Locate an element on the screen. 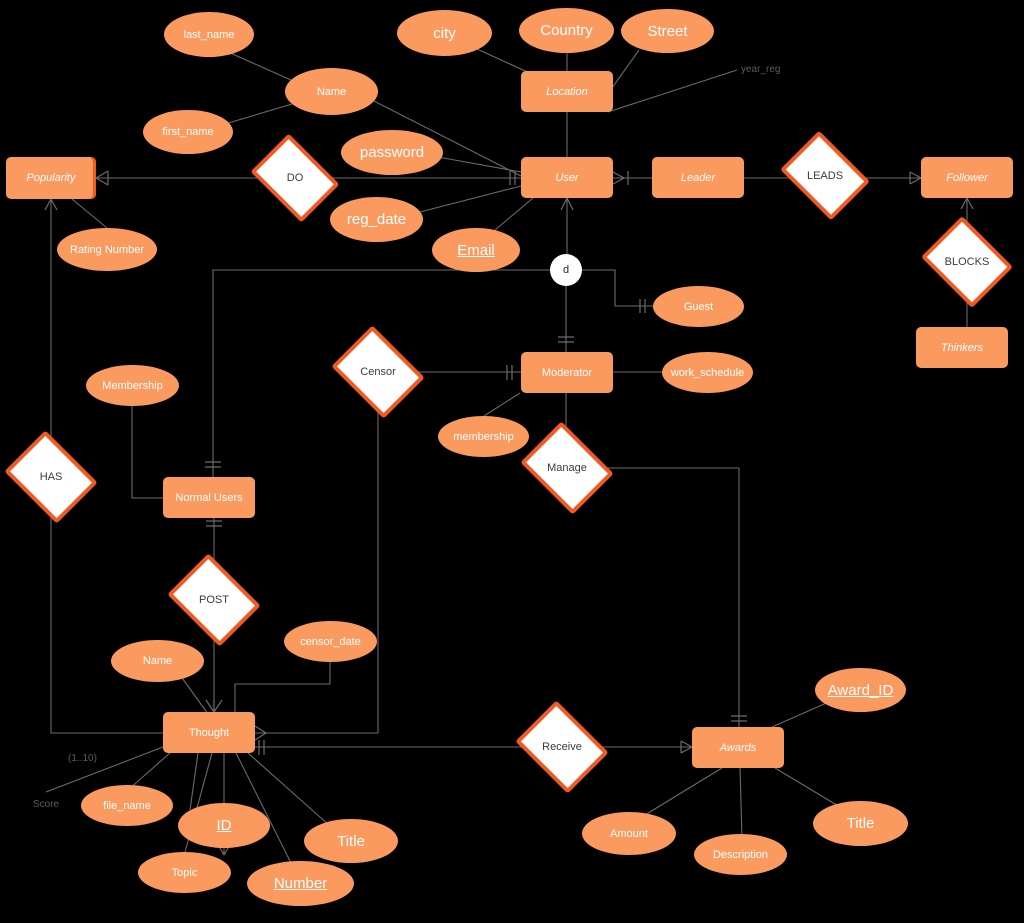  attribute-last-name-label: last_name is located at coordinates (209, 34).